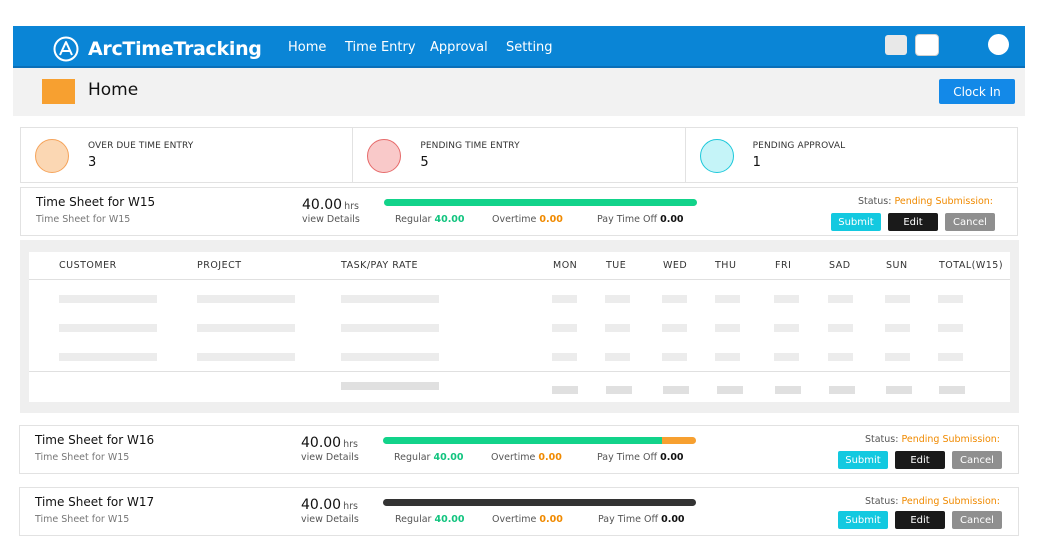 The height and width of the screenshot is (558, 1039). Describe the element at coordinates (675, 265) in the screenshot. I see `column-header-wed: WED` at that location.